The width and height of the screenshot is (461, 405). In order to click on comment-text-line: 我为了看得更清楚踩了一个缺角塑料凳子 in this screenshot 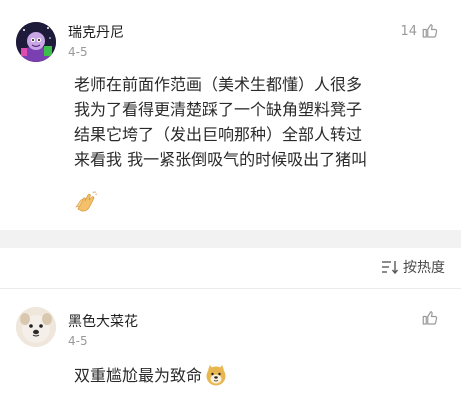, I will do `click(218, 109)`.